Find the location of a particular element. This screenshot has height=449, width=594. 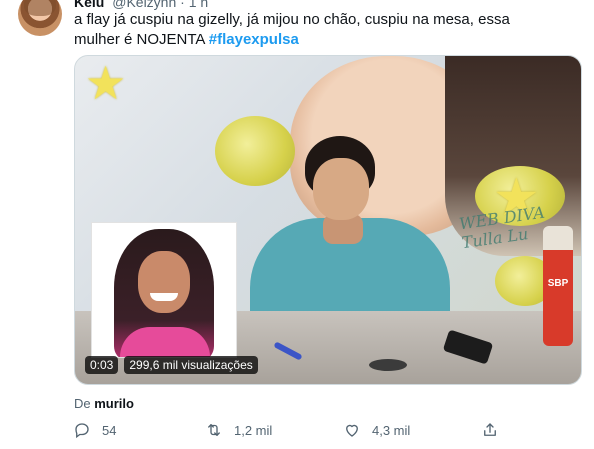

reply-count: 54 is located at coordinates (109, 430).